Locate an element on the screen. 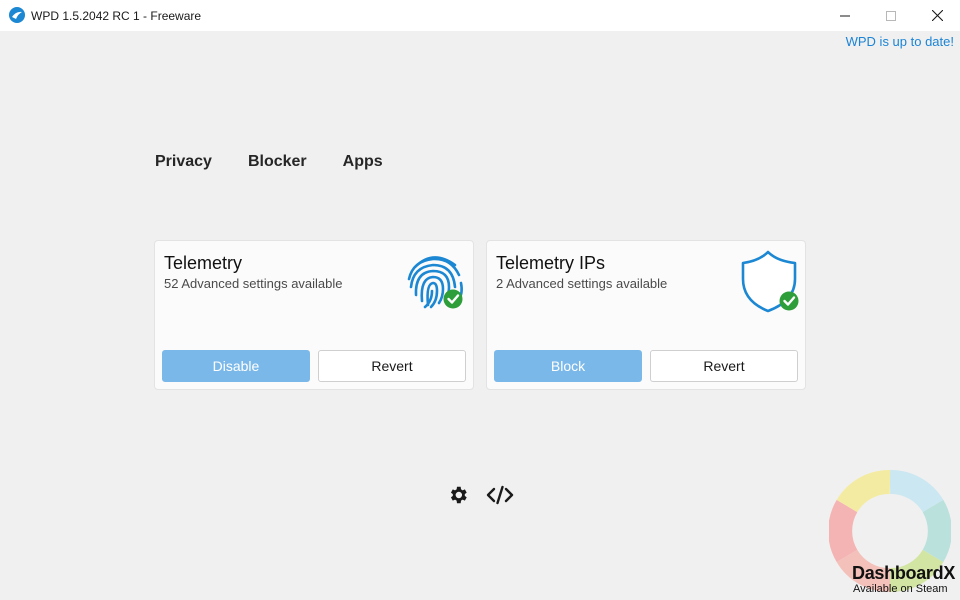 Image resolution: width=960 pixels, height=600 pixels. settings-gear-icon is located at coordinates (458, 495).